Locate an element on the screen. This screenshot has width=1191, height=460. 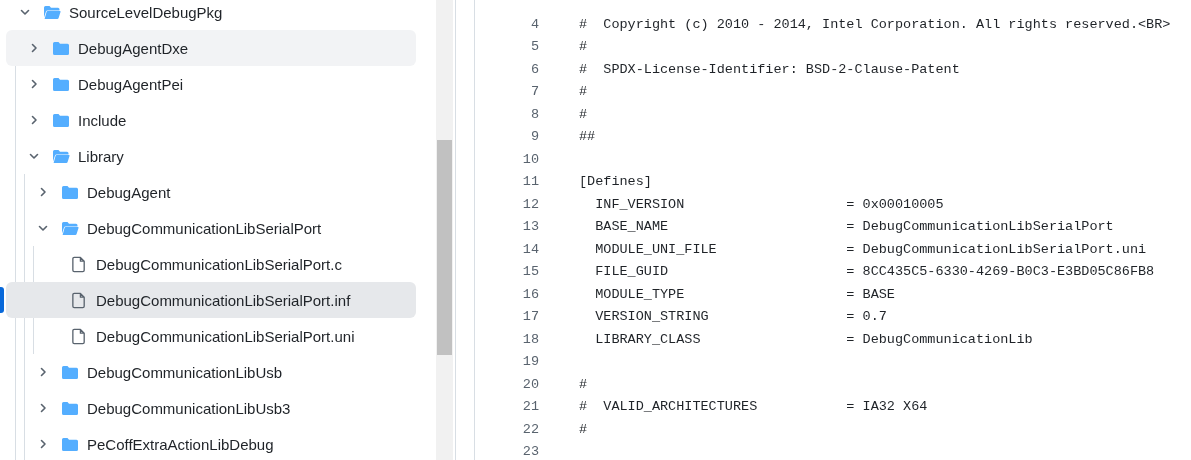
folder-item: DebugCommunicationLibSerialPort is located at coordinates (211, 228).